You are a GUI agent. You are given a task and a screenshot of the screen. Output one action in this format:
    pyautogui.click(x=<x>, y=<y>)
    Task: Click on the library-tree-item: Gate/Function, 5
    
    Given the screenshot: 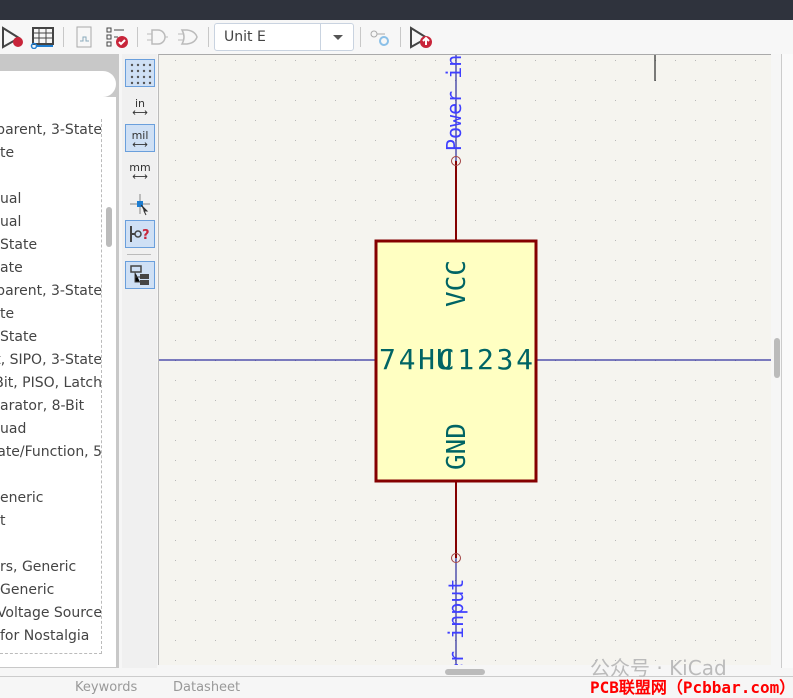 What is the action you would take?
    pyautogui.click(x=51, y=452)
    